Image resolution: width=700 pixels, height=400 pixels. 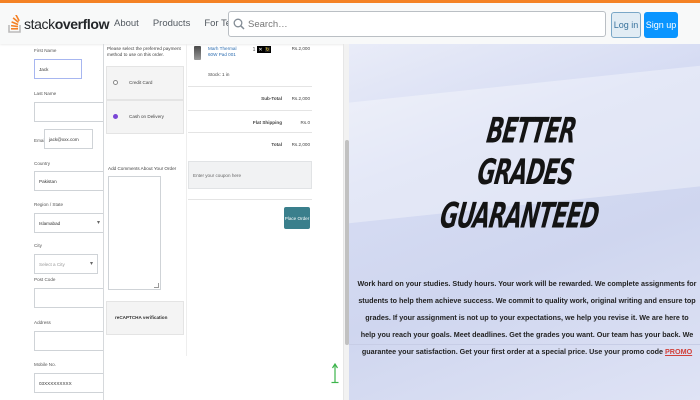 I want to click on payment-option-cod: Cash on Delivery, so click(x=145, y=117).